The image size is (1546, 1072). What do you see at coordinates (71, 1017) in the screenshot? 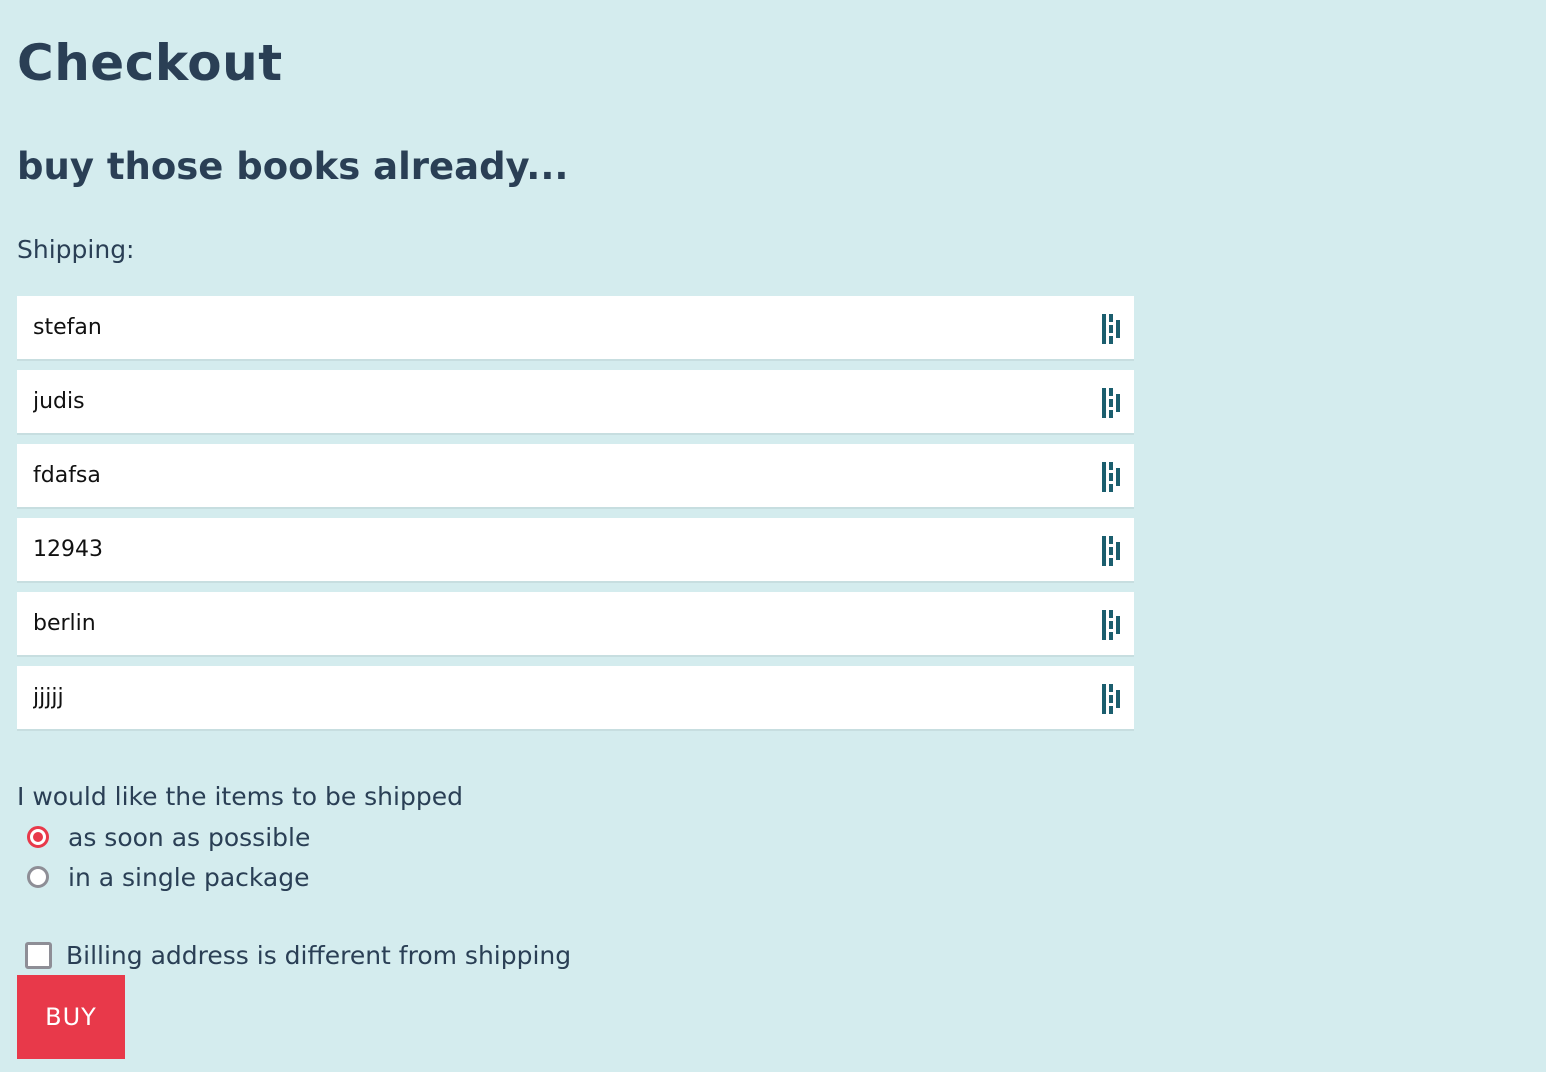
I see `buy-button: BUY` at bounding box center [71, 1017].